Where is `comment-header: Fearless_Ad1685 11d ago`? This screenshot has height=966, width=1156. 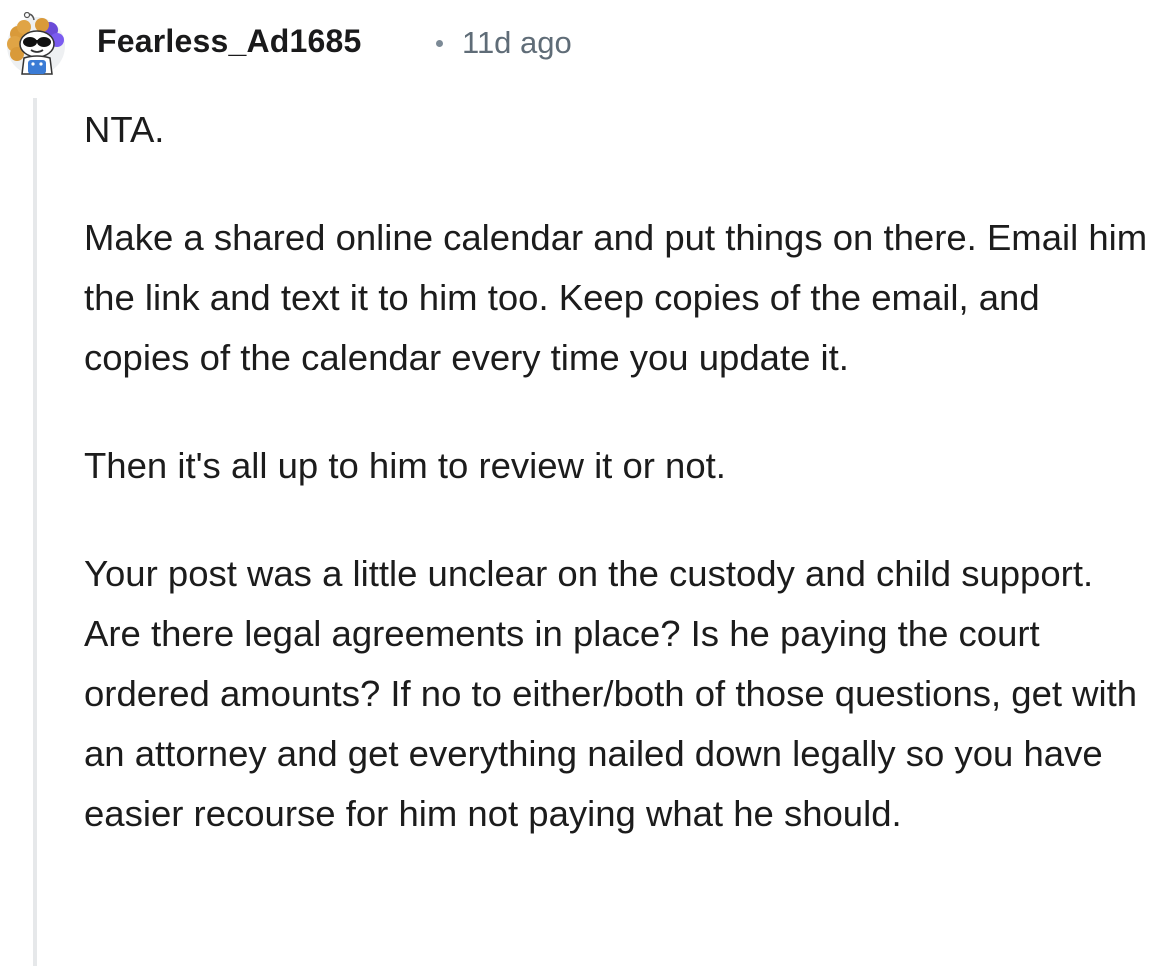 comment-header: Fearless_Ad1685 11d ago is located at coordinates (578, 44).